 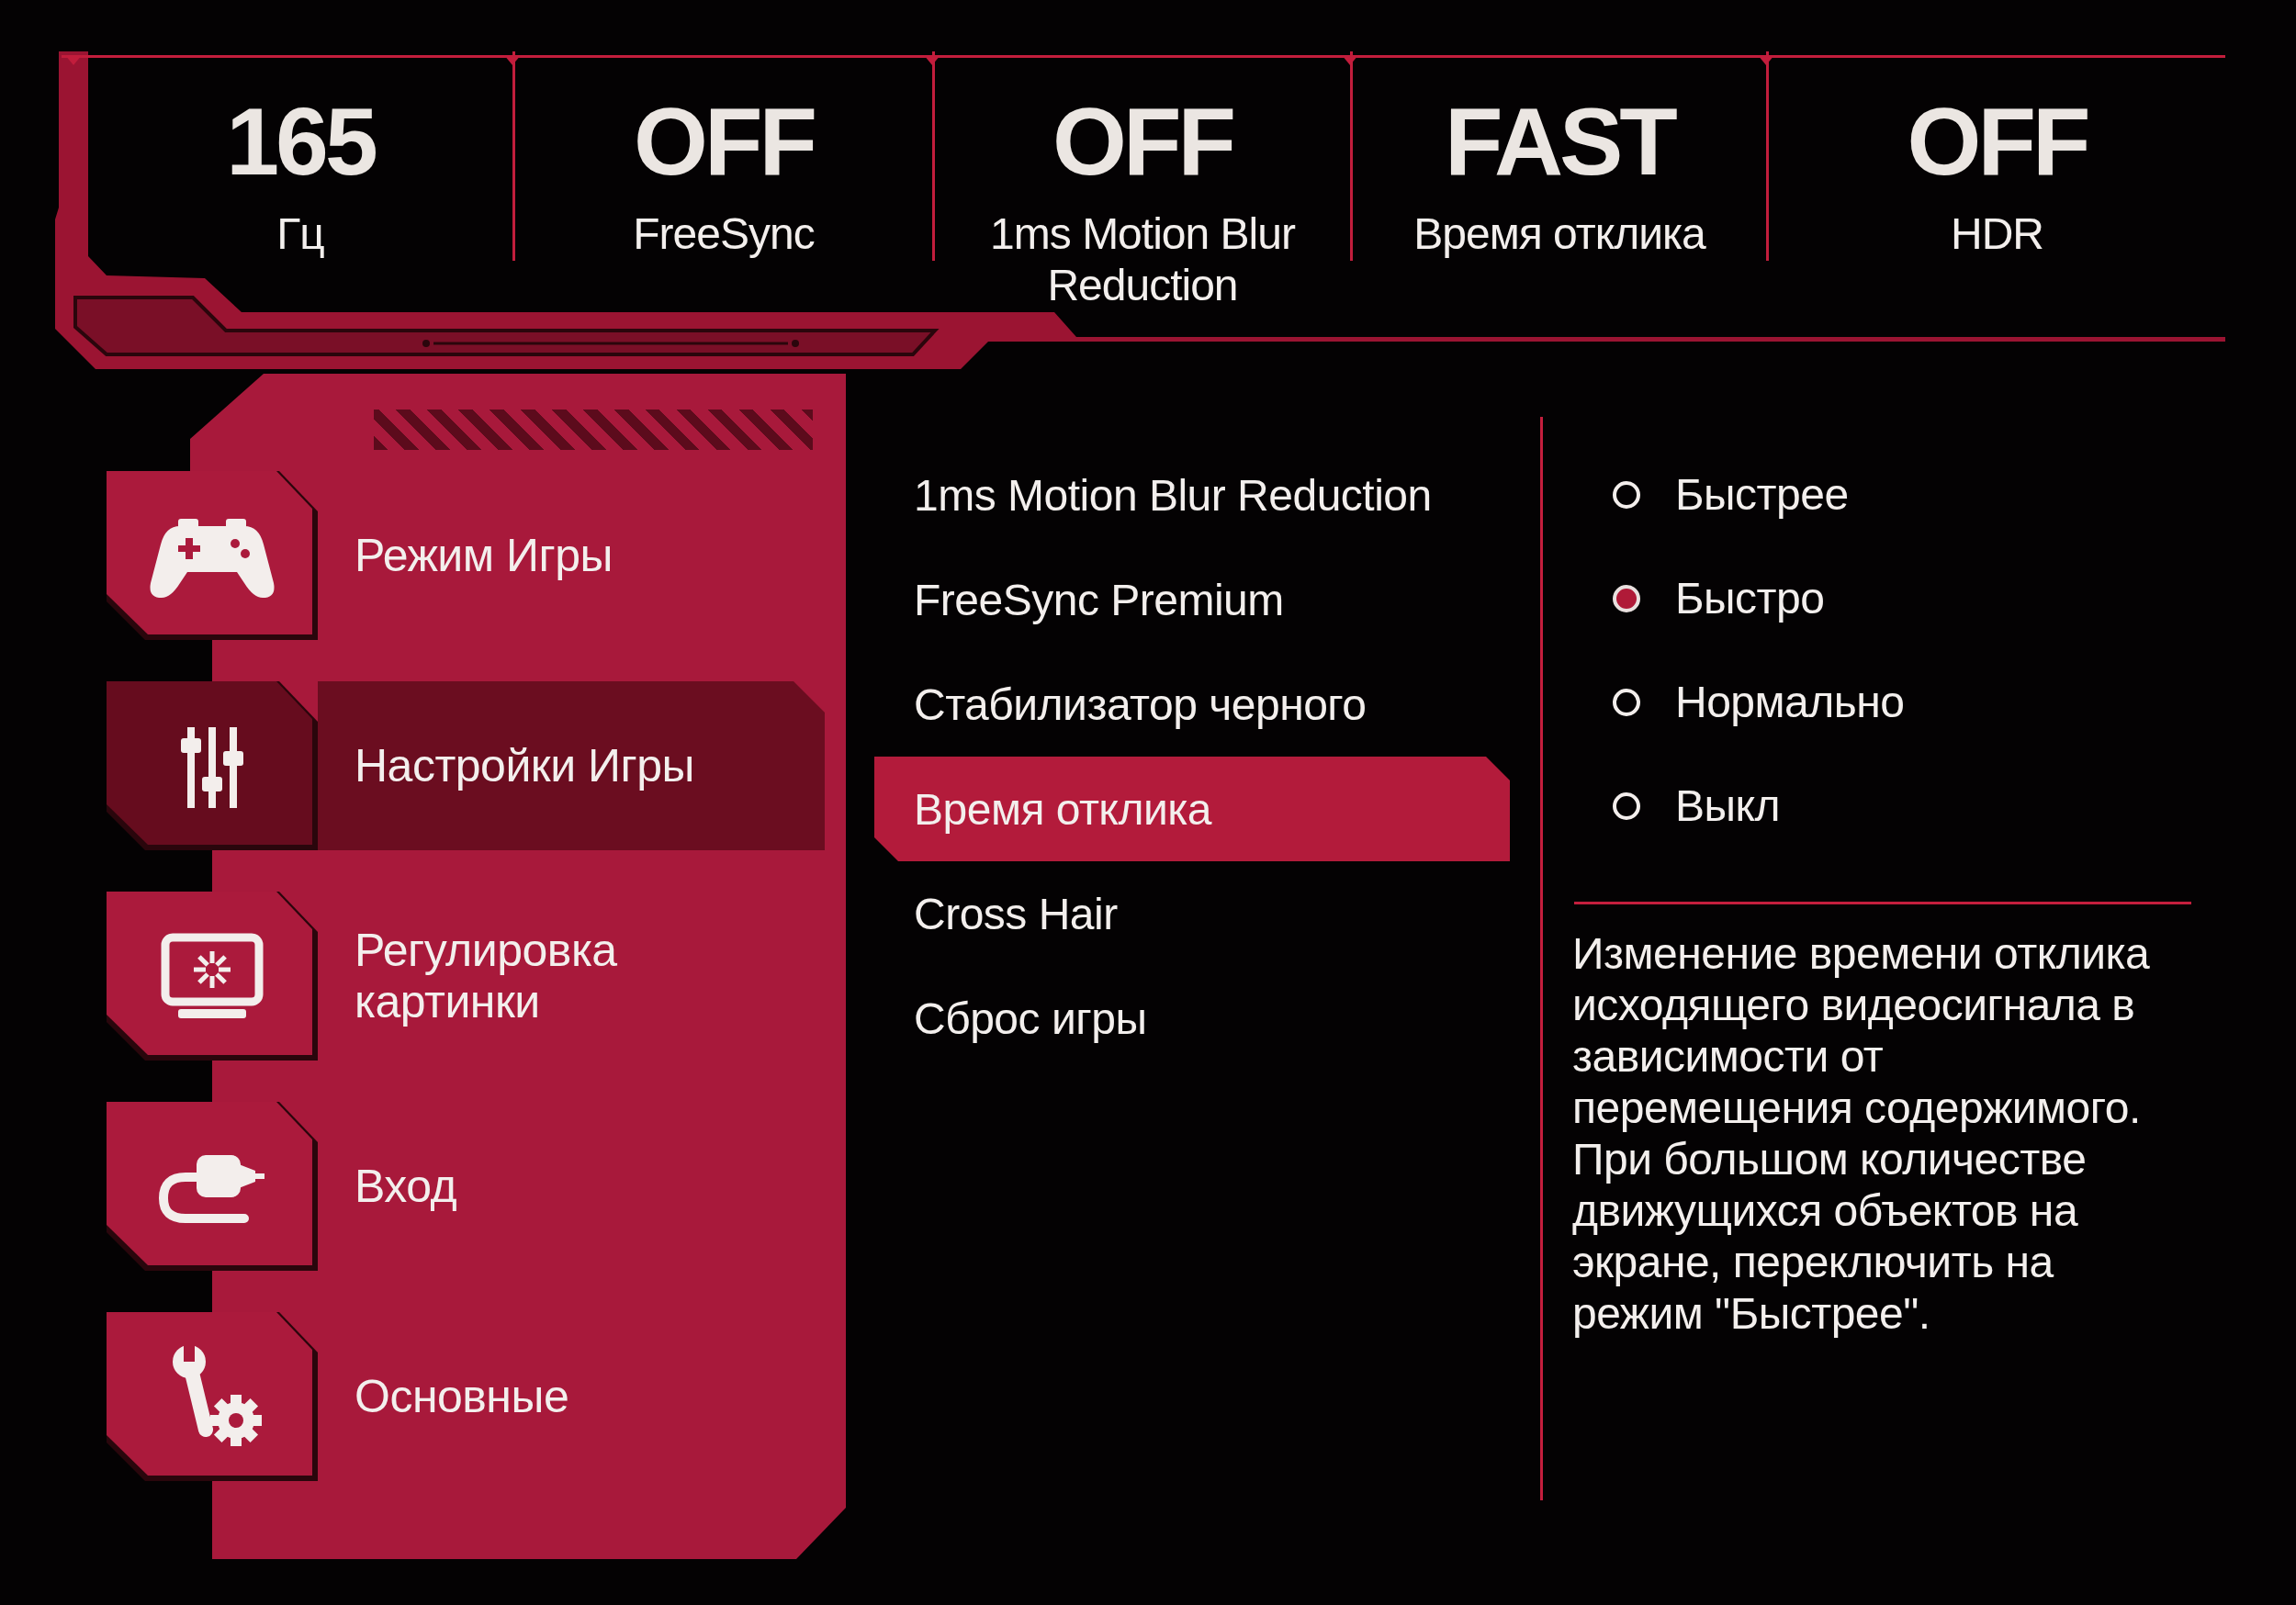 What do you see at coordinates (466, 1186) in the screenshot?
I see `menu-item: Вход` at bounding box center [466, 1186].